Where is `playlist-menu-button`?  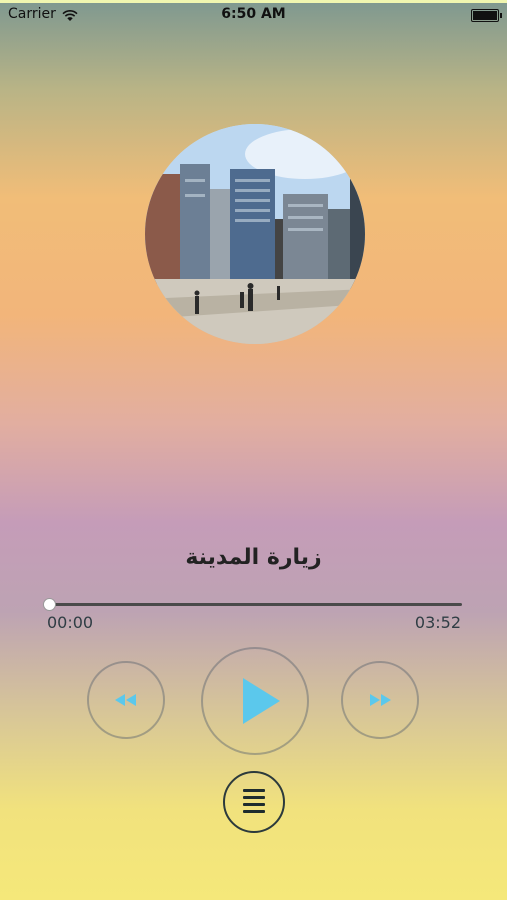 playlist-menu-button is located at coordinates (254, 802).